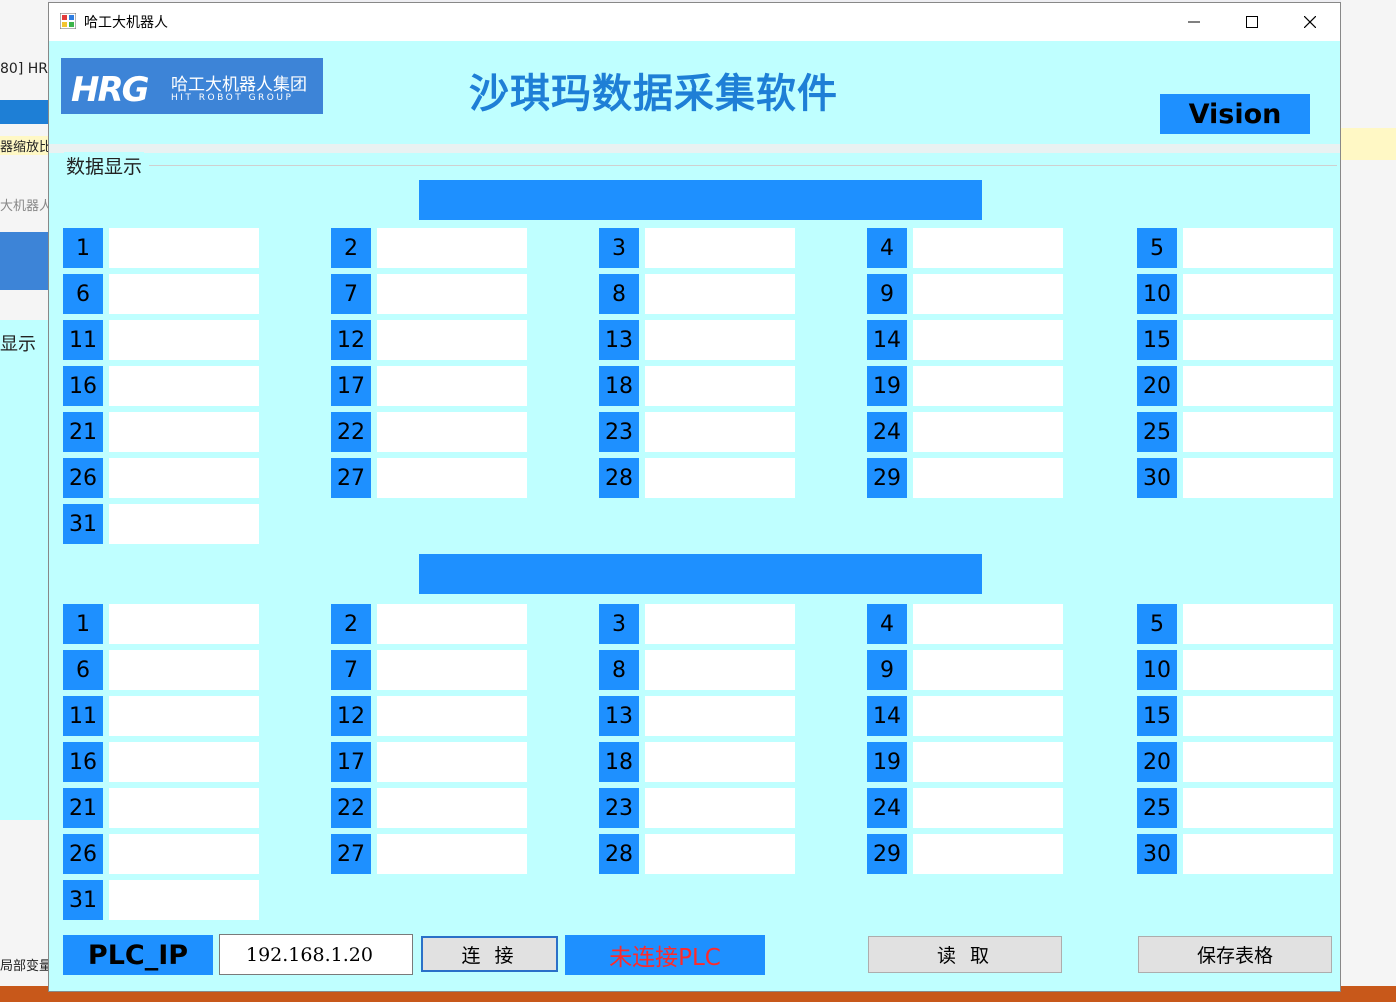  Describe the element at coordinates (110, 90) in the screenshot. I see `logo-mark: HRG` at that location.